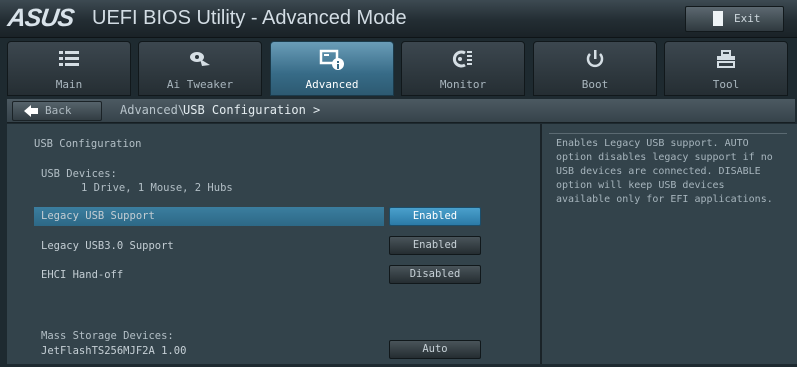 The image size is (797, 367). What do you see at coordinates (157, 188) in the screenshot?
I see `usb-devices-value: 1 Drive, 1 Mouse, 2 Hubs` at bounding box center [157, 188].